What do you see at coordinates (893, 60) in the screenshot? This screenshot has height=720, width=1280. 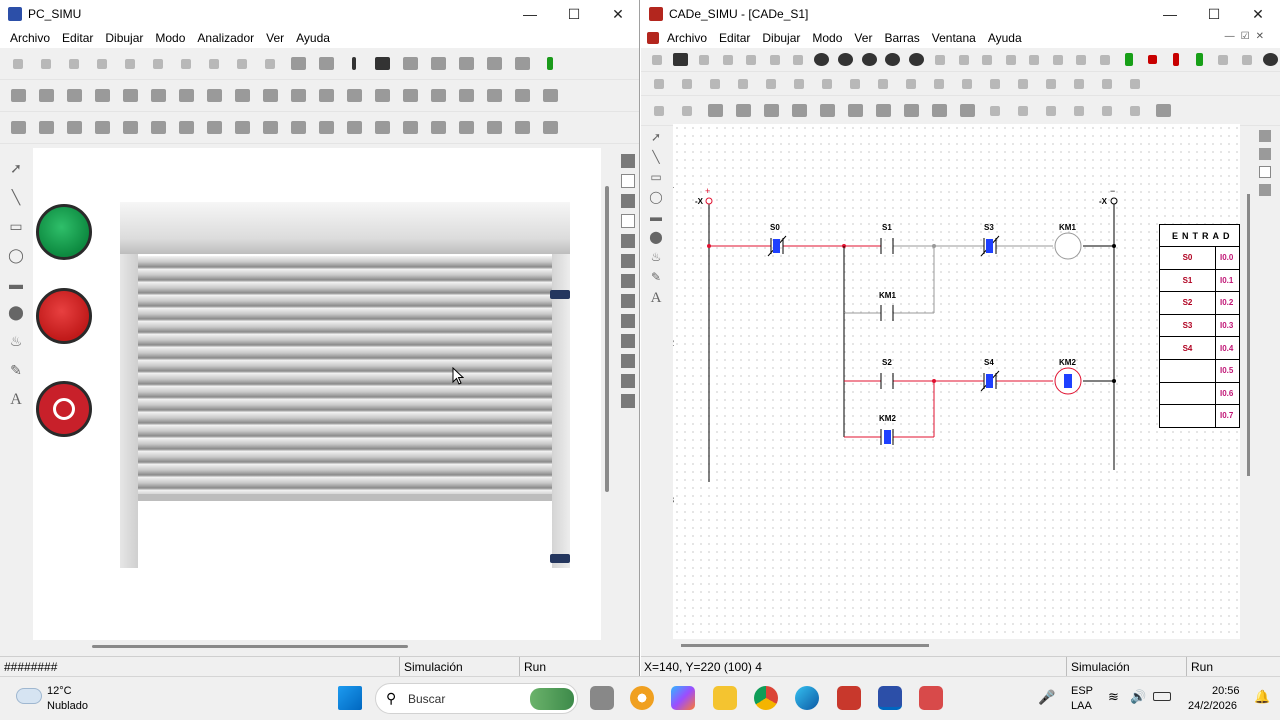 I see `zoom-out-icon` at bounding box center [893, 60].